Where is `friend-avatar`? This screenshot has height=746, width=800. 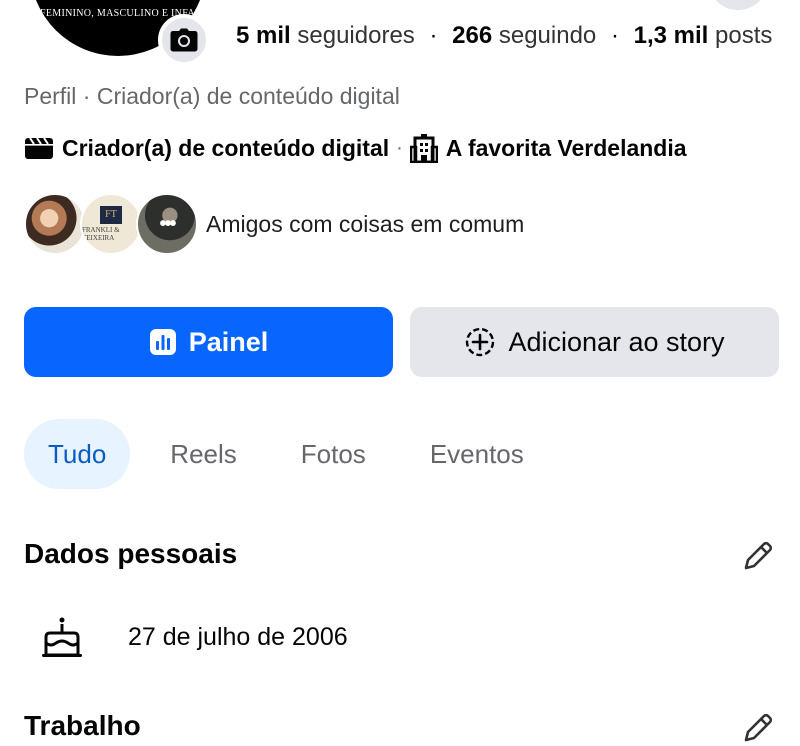
friend-avatar is located at coordinates (55, 224).